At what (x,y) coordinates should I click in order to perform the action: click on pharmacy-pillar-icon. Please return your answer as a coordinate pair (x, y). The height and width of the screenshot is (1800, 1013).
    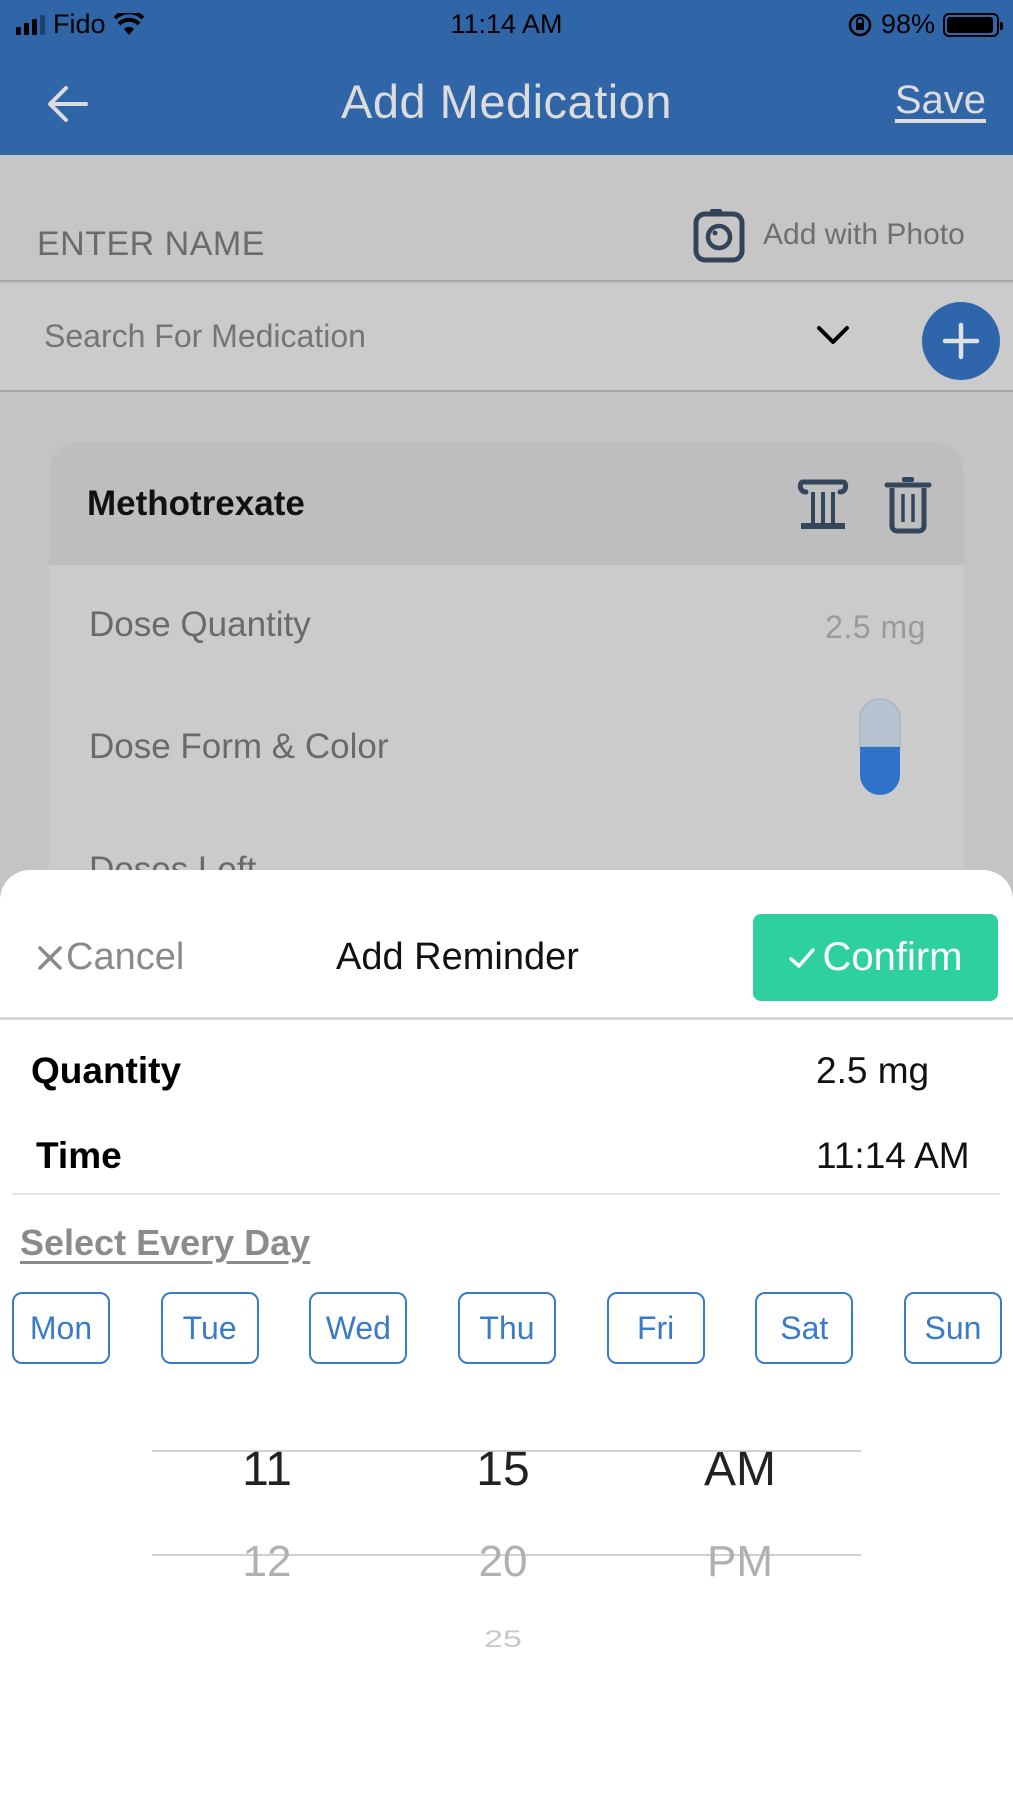
    Looking at the image, I should click on (823, 504).